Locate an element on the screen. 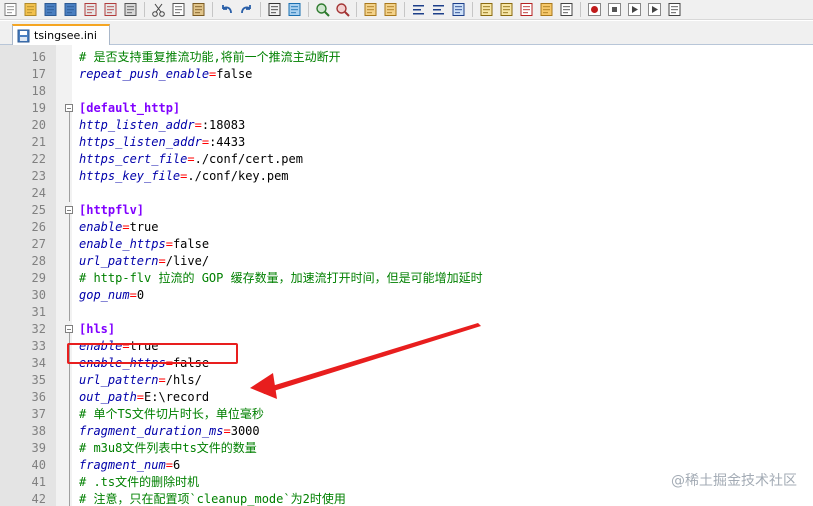 This screenshot has height=506, width=813. watermark: @稀土掘金技术社区 is located at coordinates (734, 481).